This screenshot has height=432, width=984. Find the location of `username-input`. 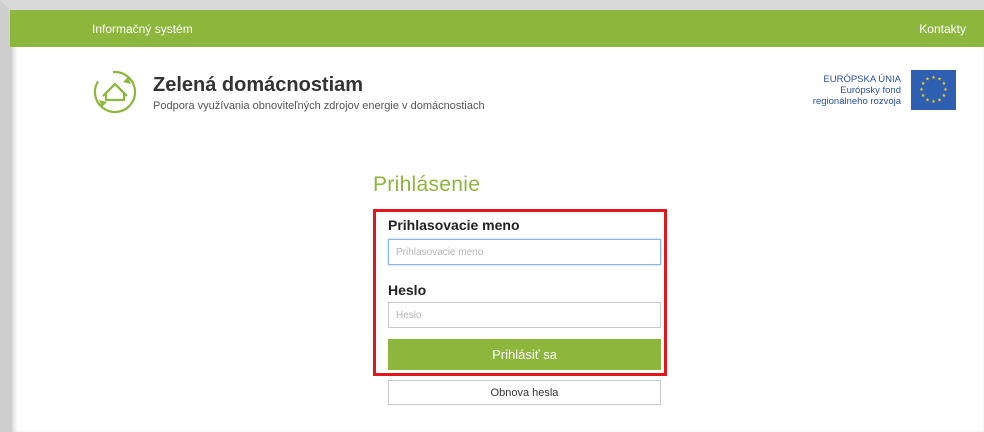

username-input is located at coordinates (524, 252).